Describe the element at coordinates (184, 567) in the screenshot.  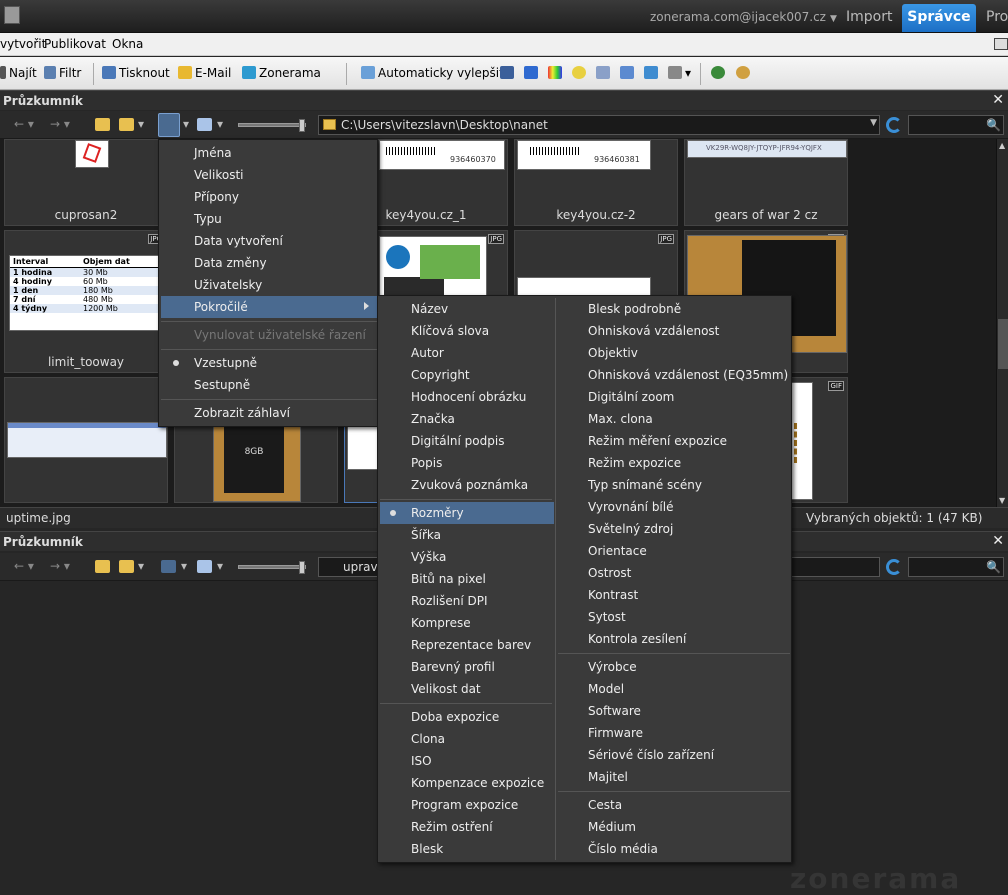
I see `sort-dropdown-icon: ▾` at that location.